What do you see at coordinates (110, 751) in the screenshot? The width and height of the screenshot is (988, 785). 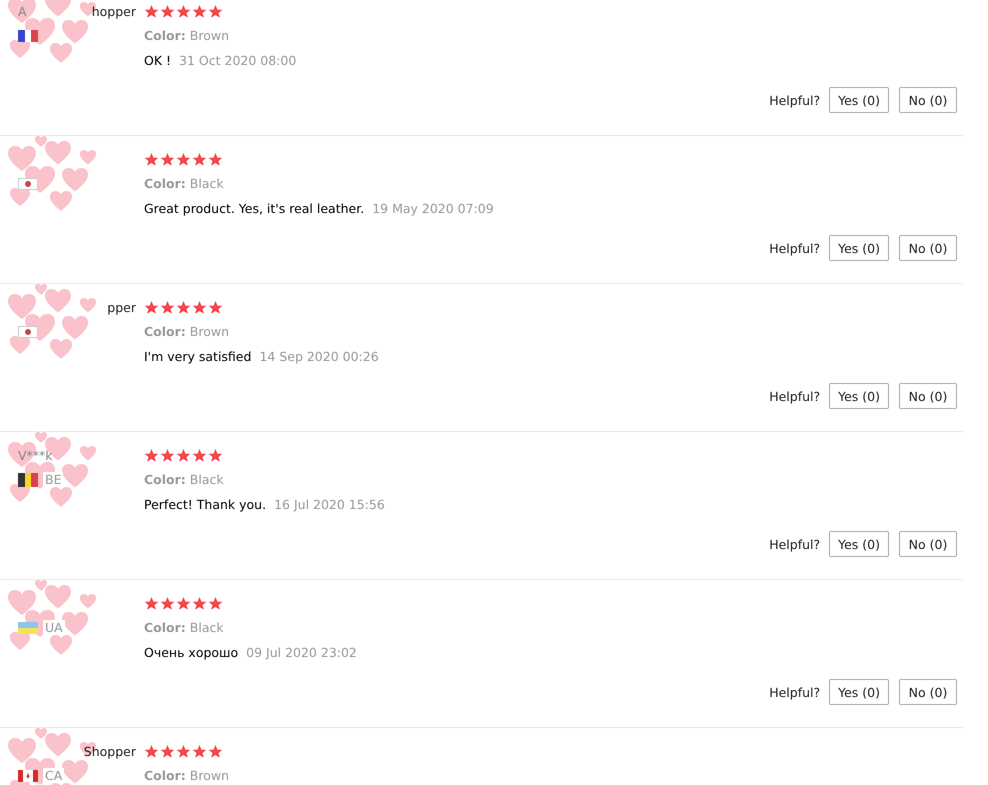 I see `reviewer-name: Shopper` at bounding box center [110, 751].